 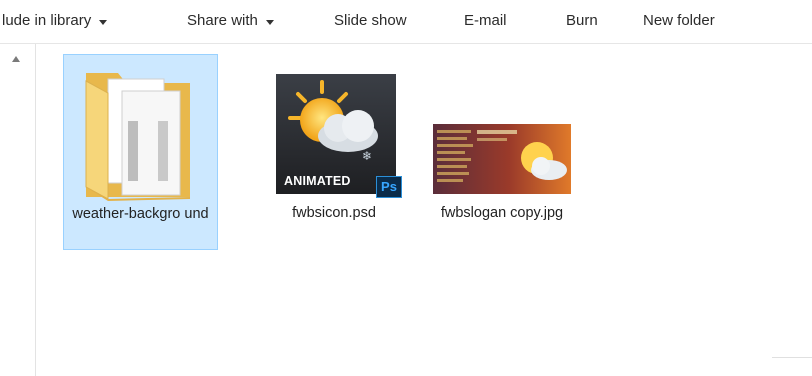 What do you see at coordinates (140, 214) in the screenshot?
I see `file-name: weather-backgro und` at bounding box center [140, 214].